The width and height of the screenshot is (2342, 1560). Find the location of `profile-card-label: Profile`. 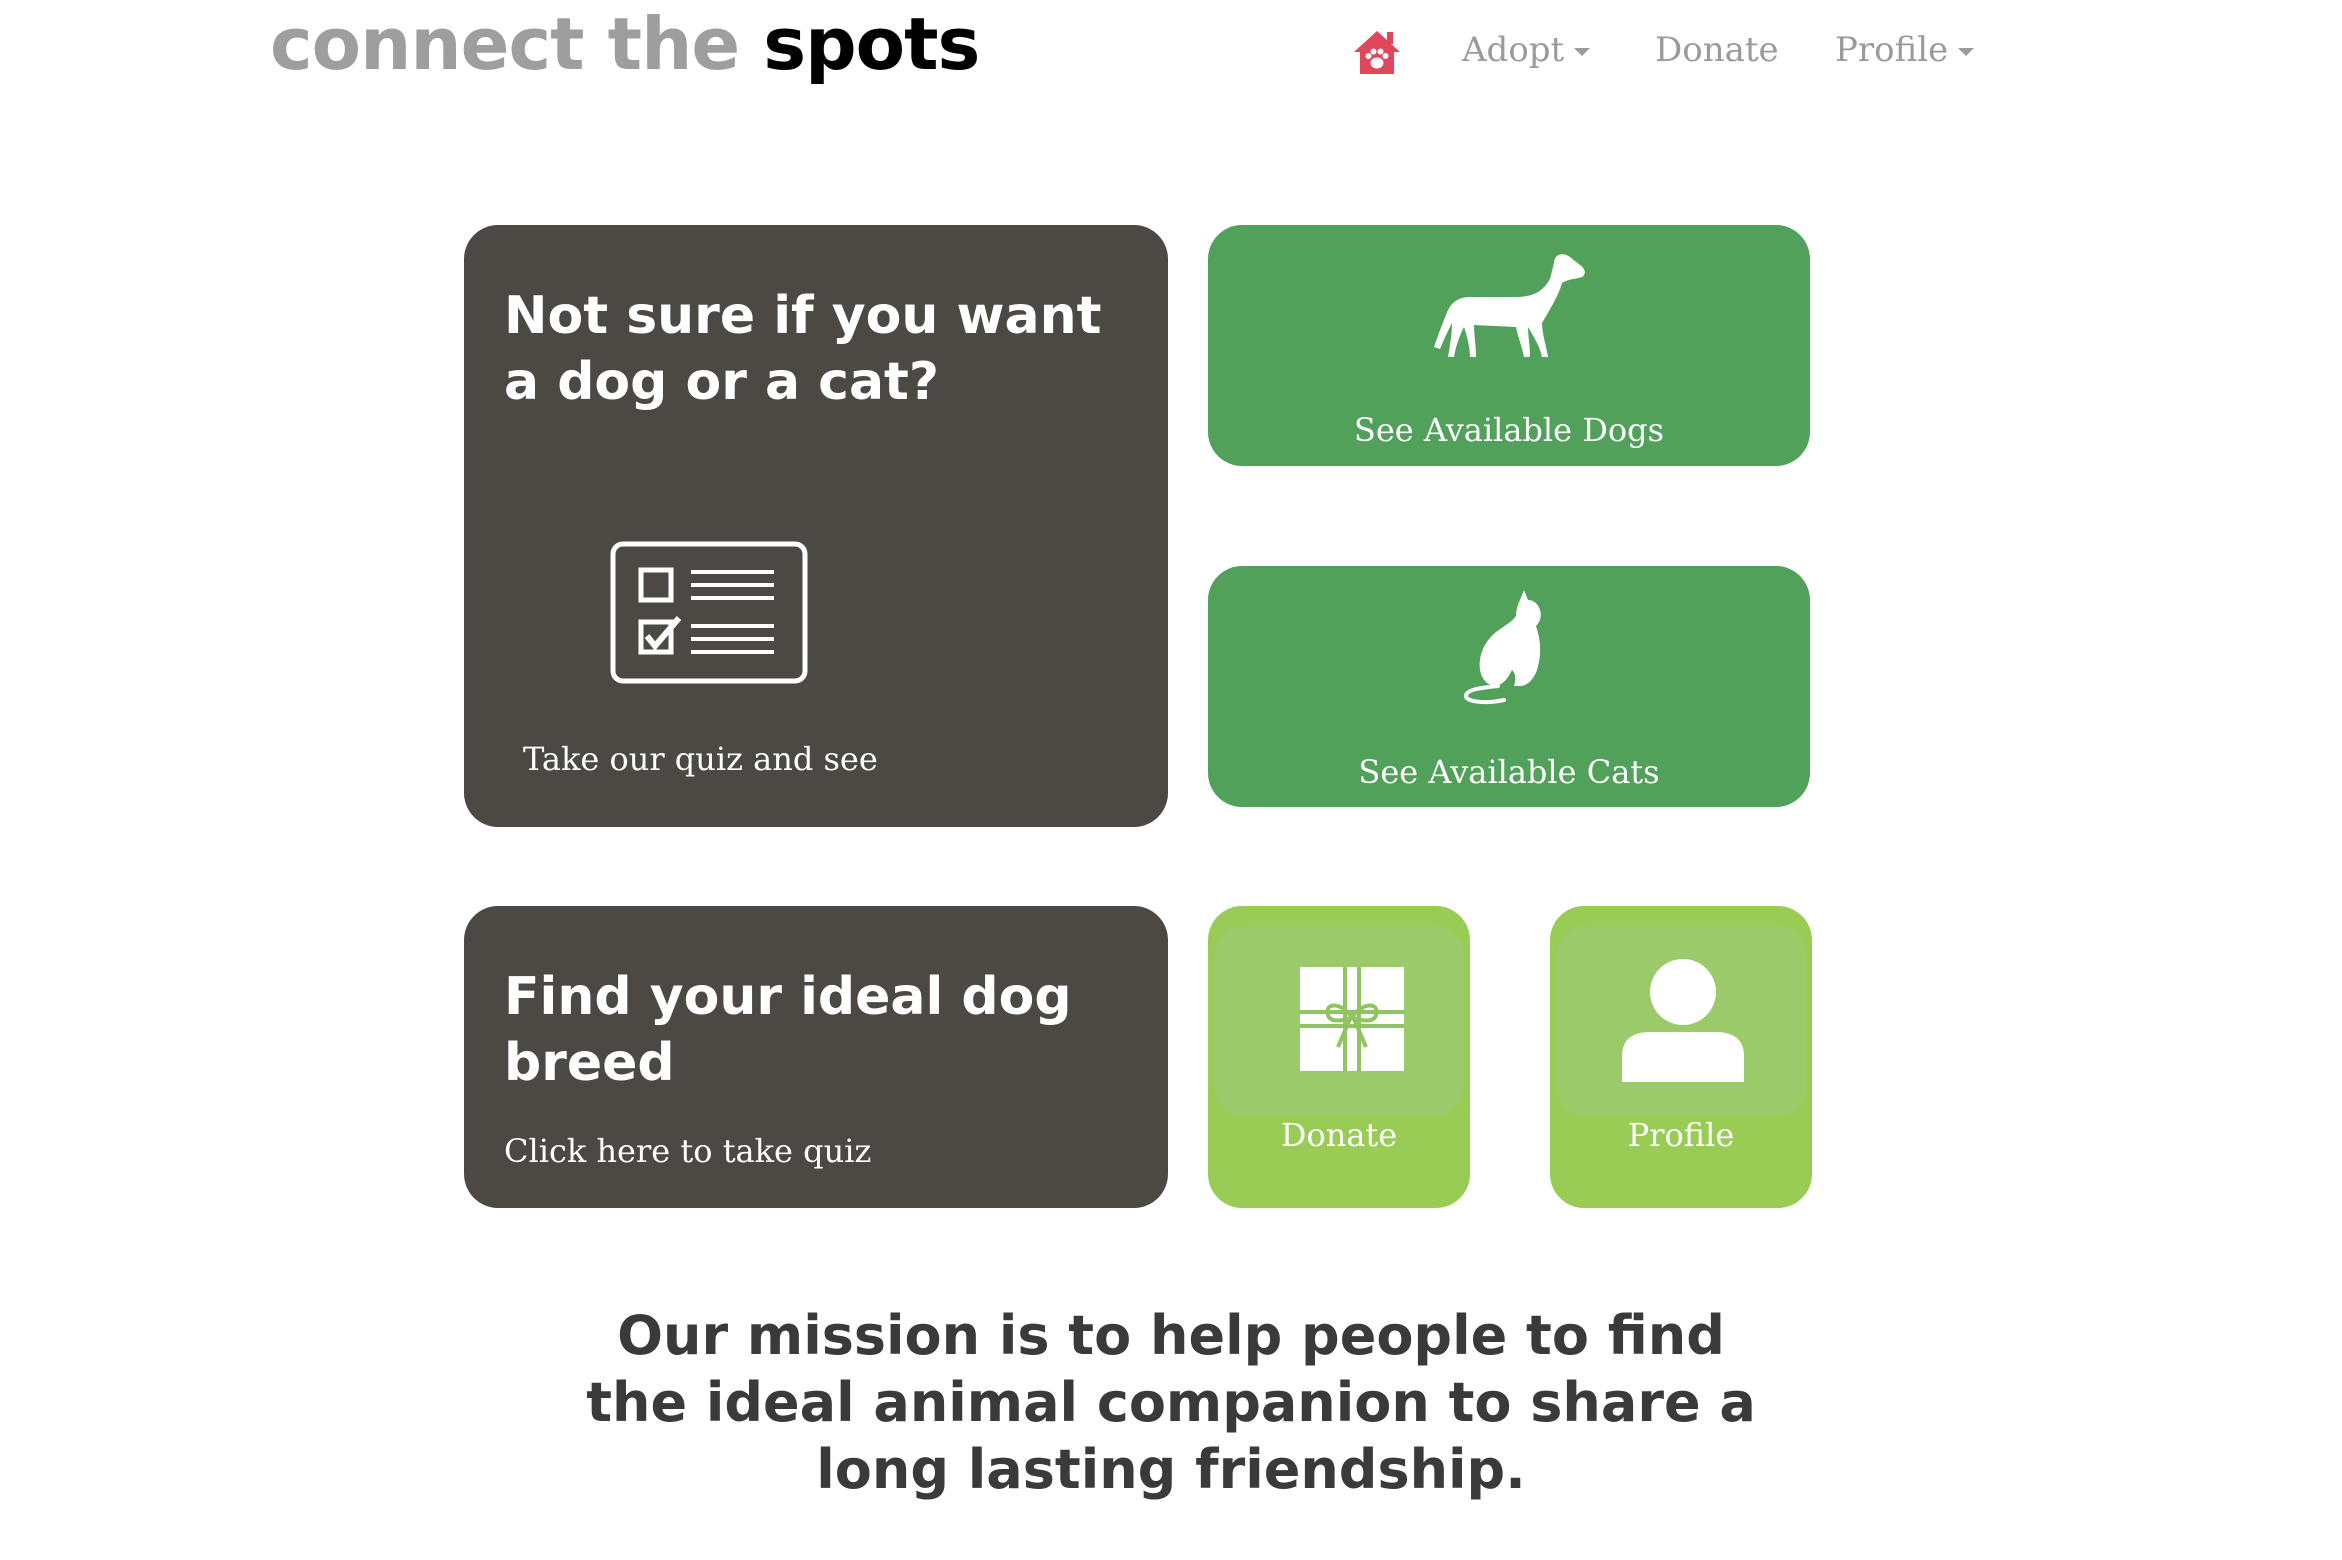

profile-card-label: Profile is located at coordinates (1681, 1135).